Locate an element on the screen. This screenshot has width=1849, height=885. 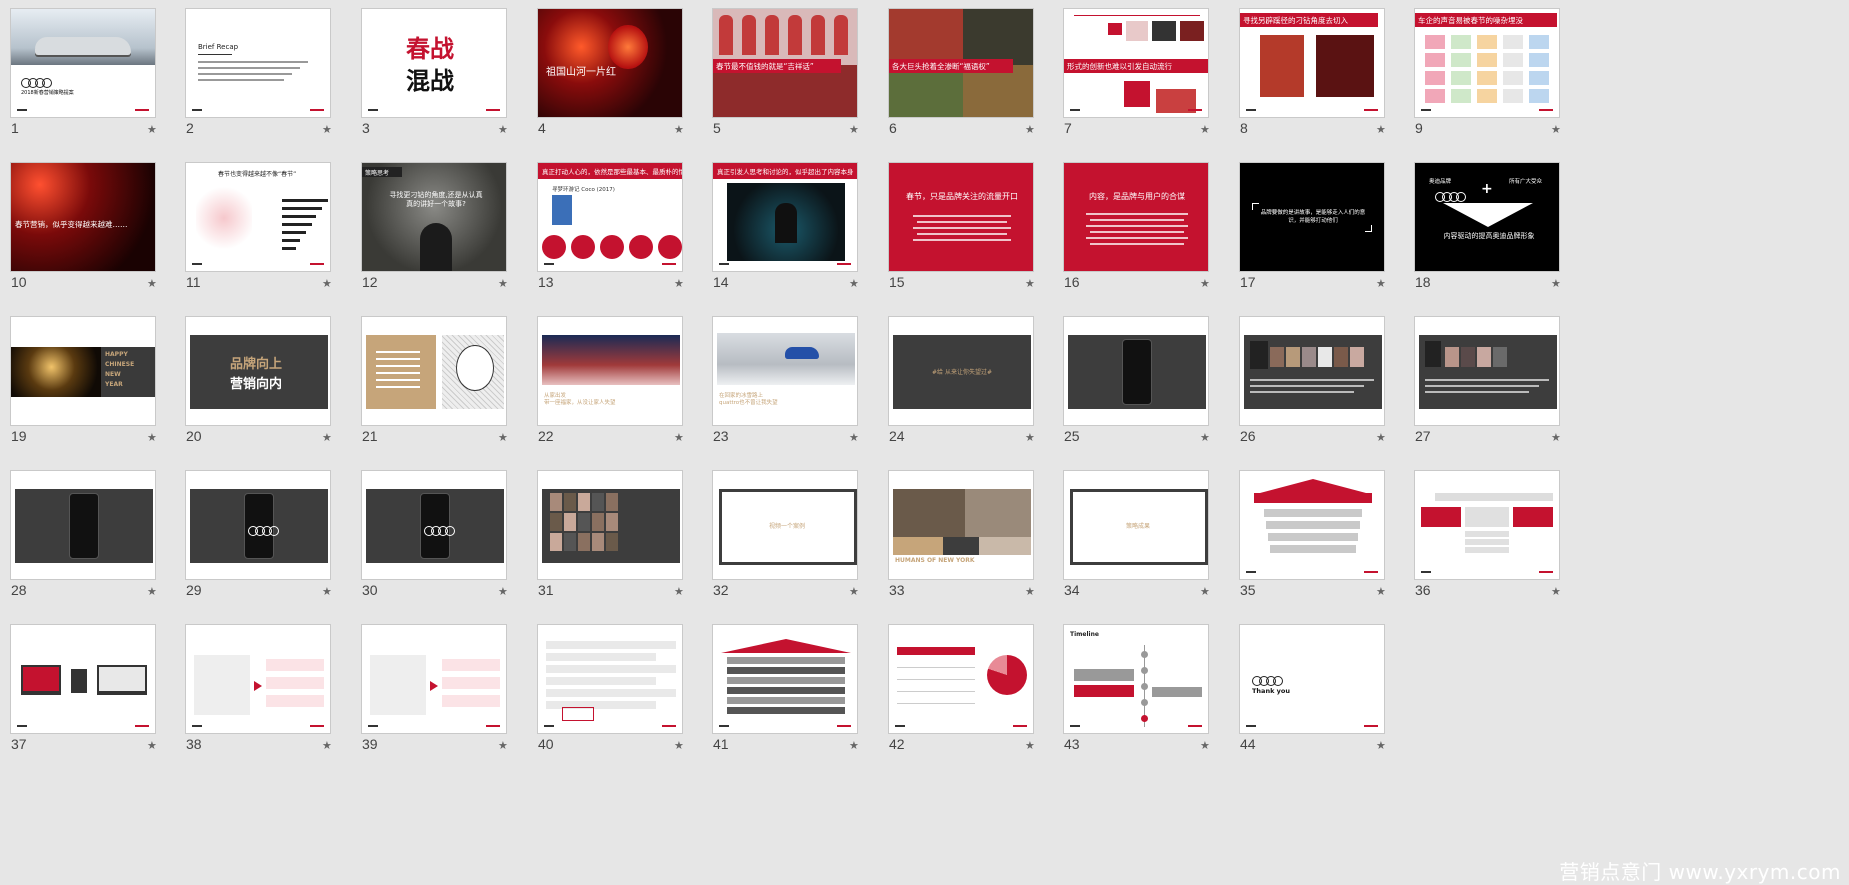
slide-thumbnail: 内容，是品牌与用户的合谋 is located at coordinates (1136, 217).